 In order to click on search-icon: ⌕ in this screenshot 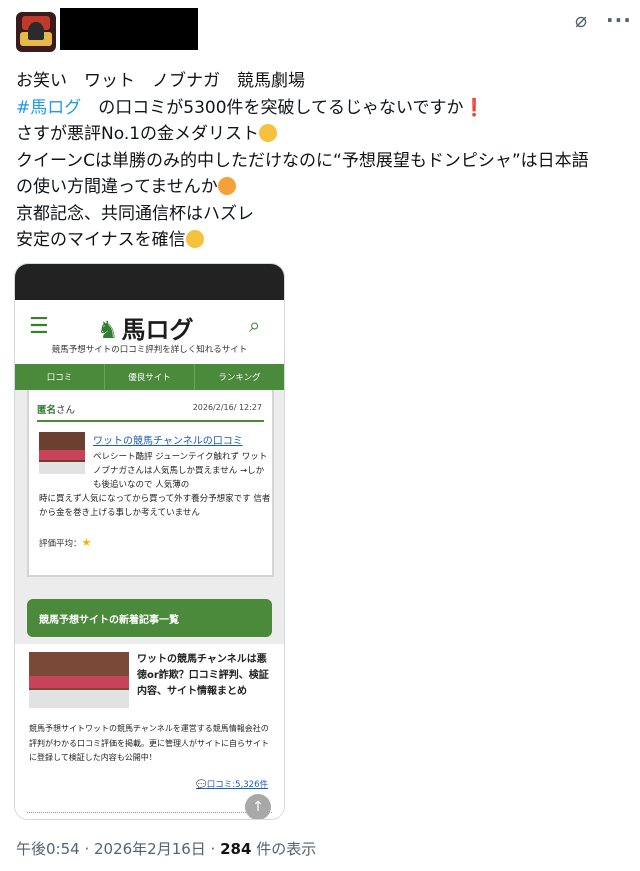, I will do `click(255, 325)`.